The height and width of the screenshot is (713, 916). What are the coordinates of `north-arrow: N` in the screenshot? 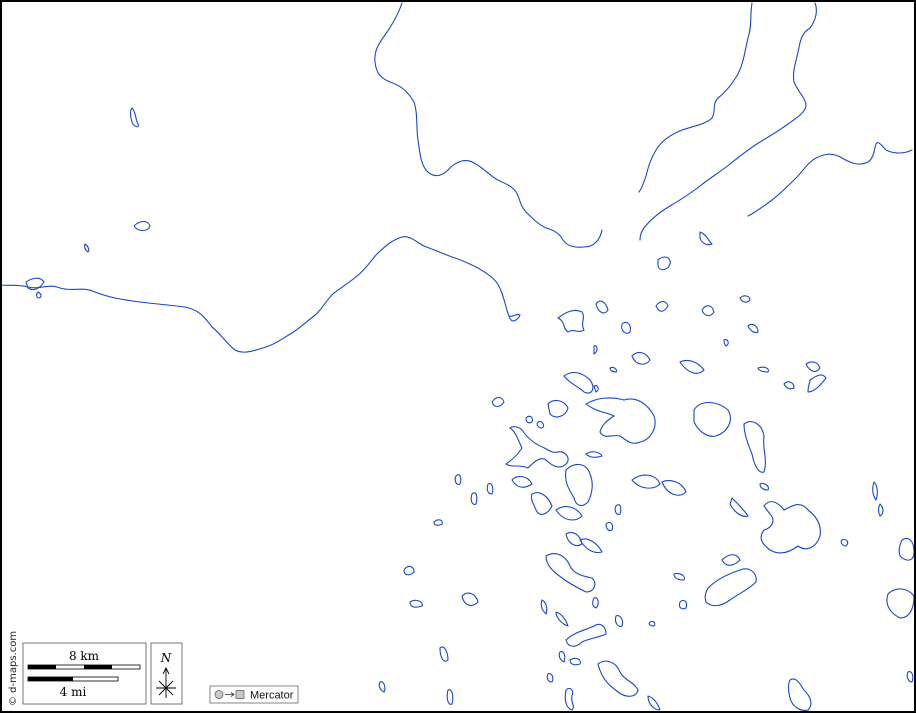 It's located at (166, 673).